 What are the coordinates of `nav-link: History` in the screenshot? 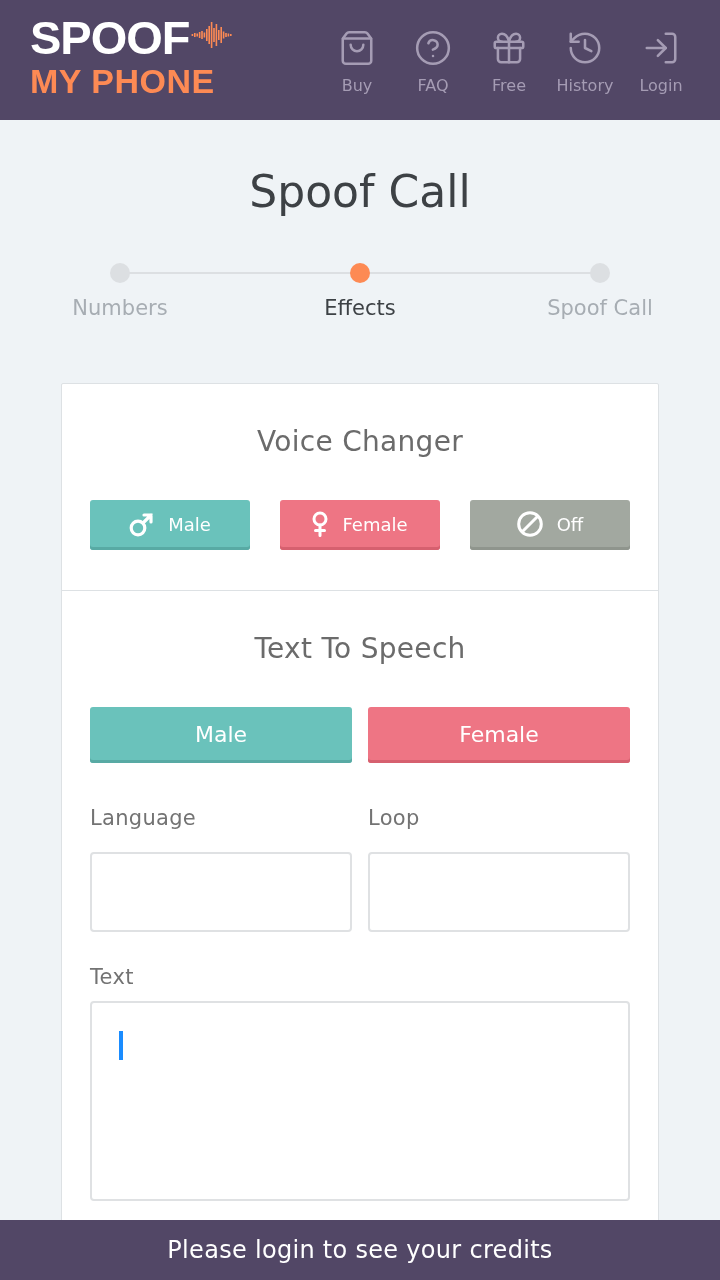 It's located at (585, 60).